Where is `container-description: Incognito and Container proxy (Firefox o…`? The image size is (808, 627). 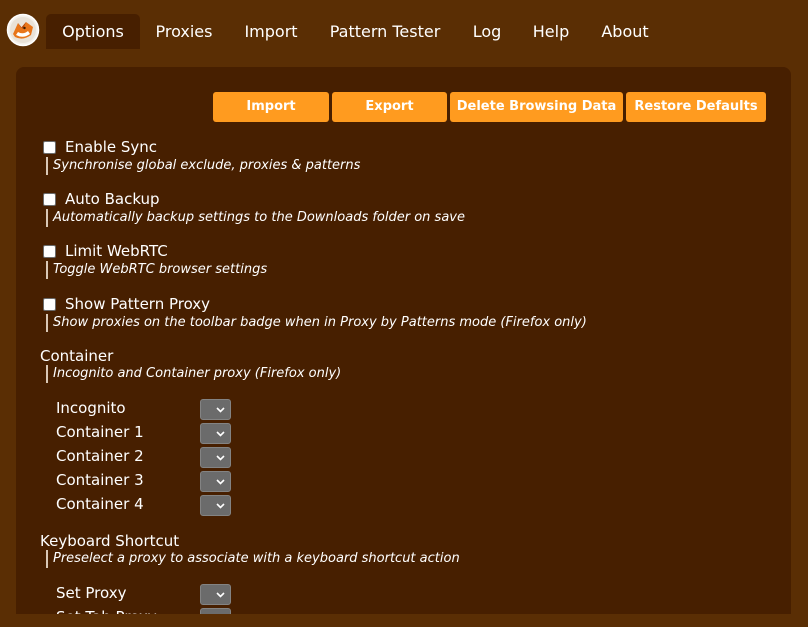 container-description: Incognito and Container proxy (Firefox o… is located at coordinates (193, 374).